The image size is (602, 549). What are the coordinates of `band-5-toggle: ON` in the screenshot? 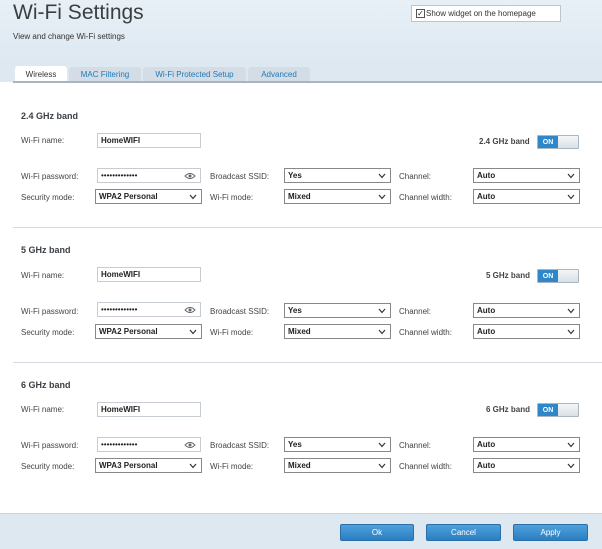 It's located at (558, 276).